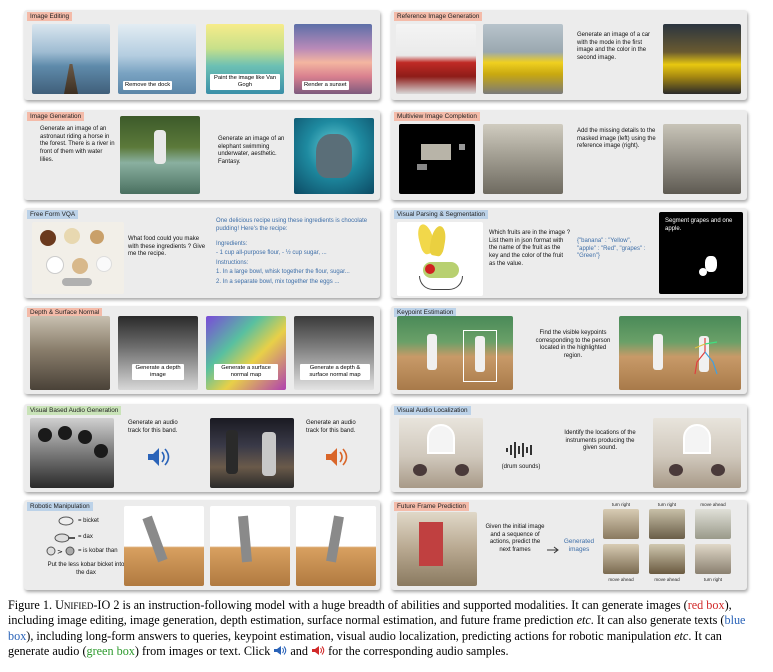  What do you see at coordinates (71, 59) in the screenshot?
I see `dock-lake-image` at bounding box center [71, 59].